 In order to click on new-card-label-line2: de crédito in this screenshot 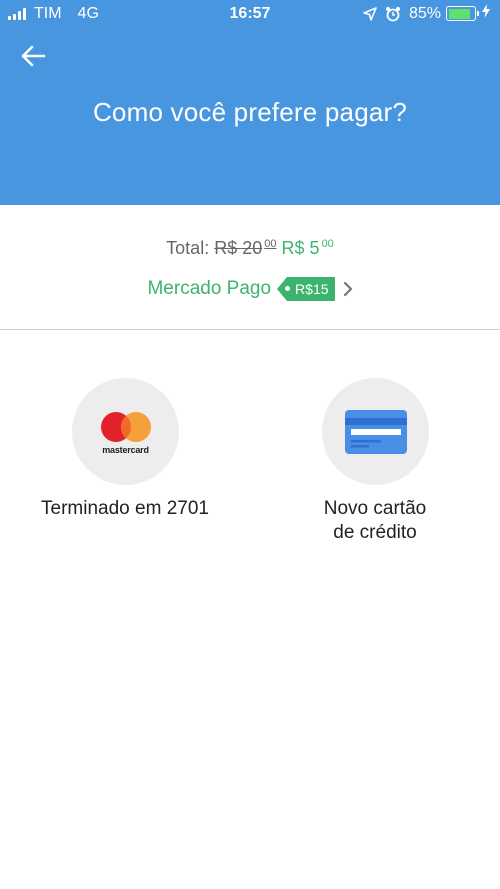, I will do `click(375, 532)`.